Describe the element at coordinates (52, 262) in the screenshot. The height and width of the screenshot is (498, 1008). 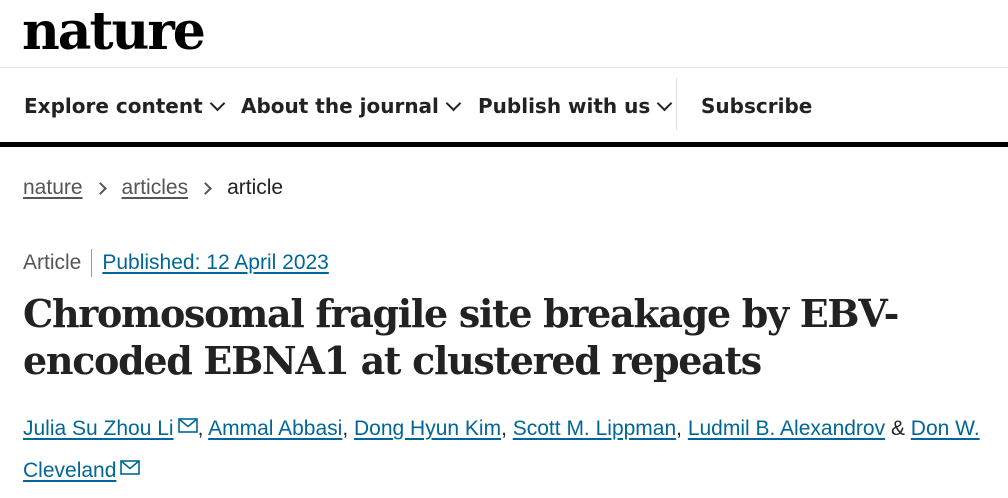
I see `article-type: Article` at that location.